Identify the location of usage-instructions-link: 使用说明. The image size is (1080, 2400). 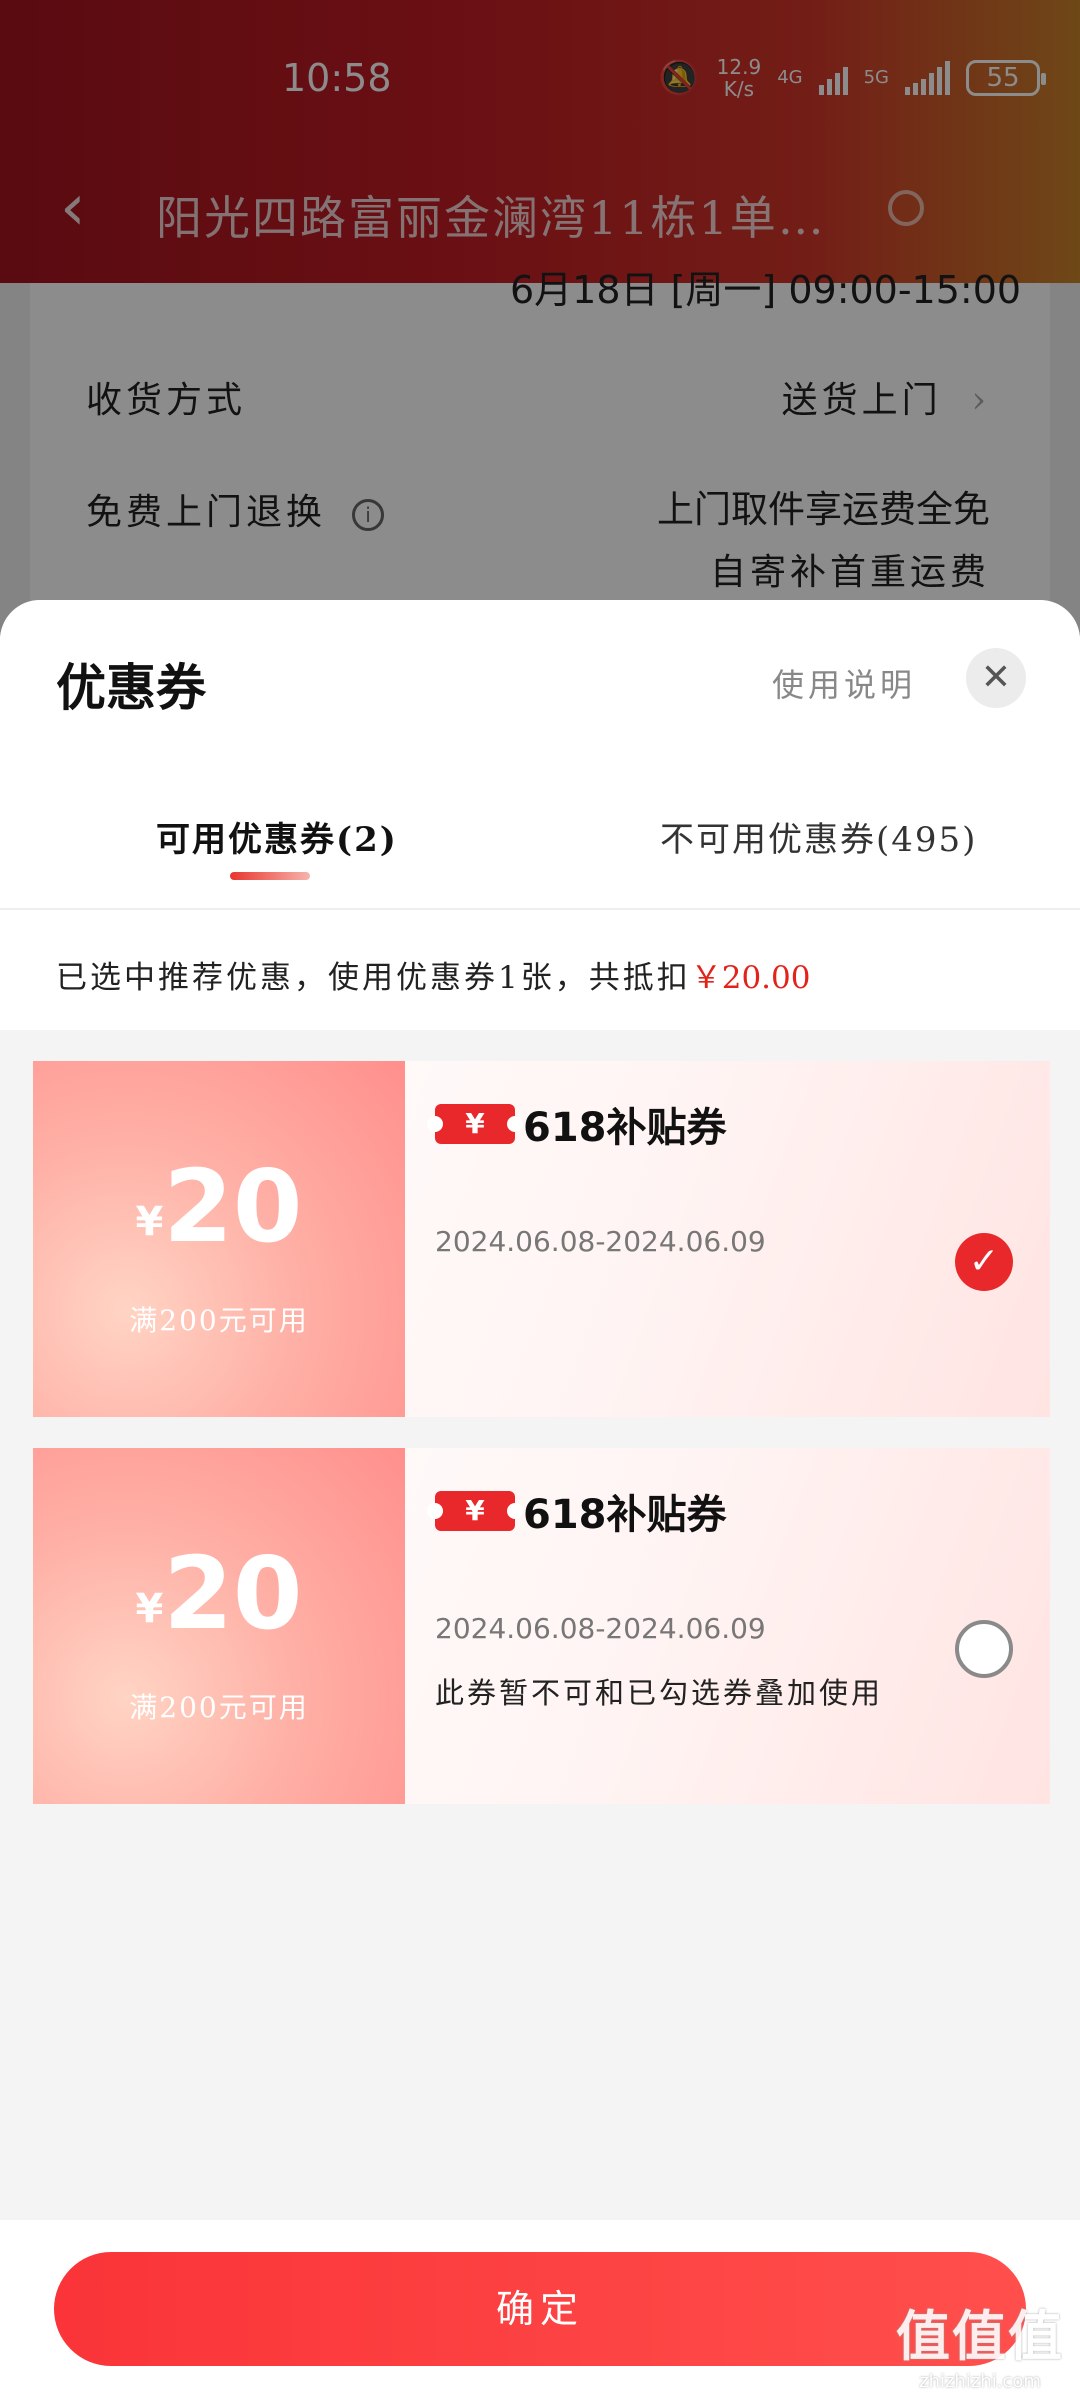
(844, 683).